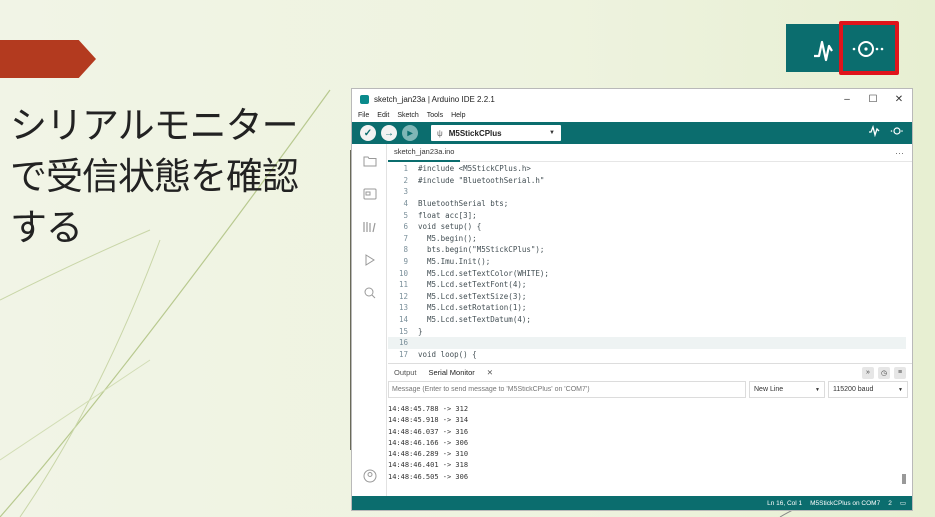  What do you see at coordinates (647, 285) in the screenshot?
I see `code-line: 11 M5.Lcd.setTextFont(4);` at bounding box center [647, 285].